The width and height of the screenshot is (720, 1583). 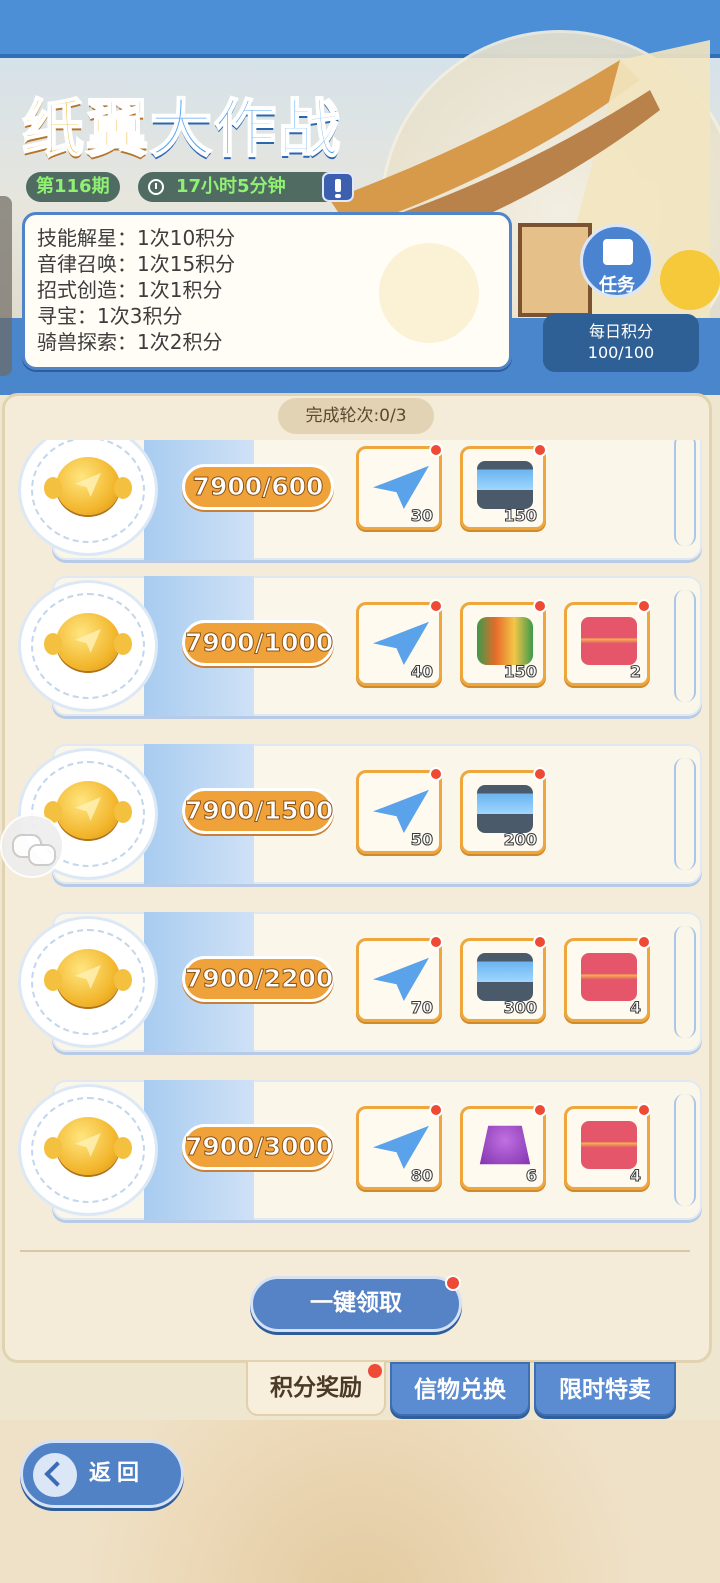 What do you see at coordinates (246, 128) in the screenshot?
I see `title-part2: 大作战` at bounding box center [246, 128].